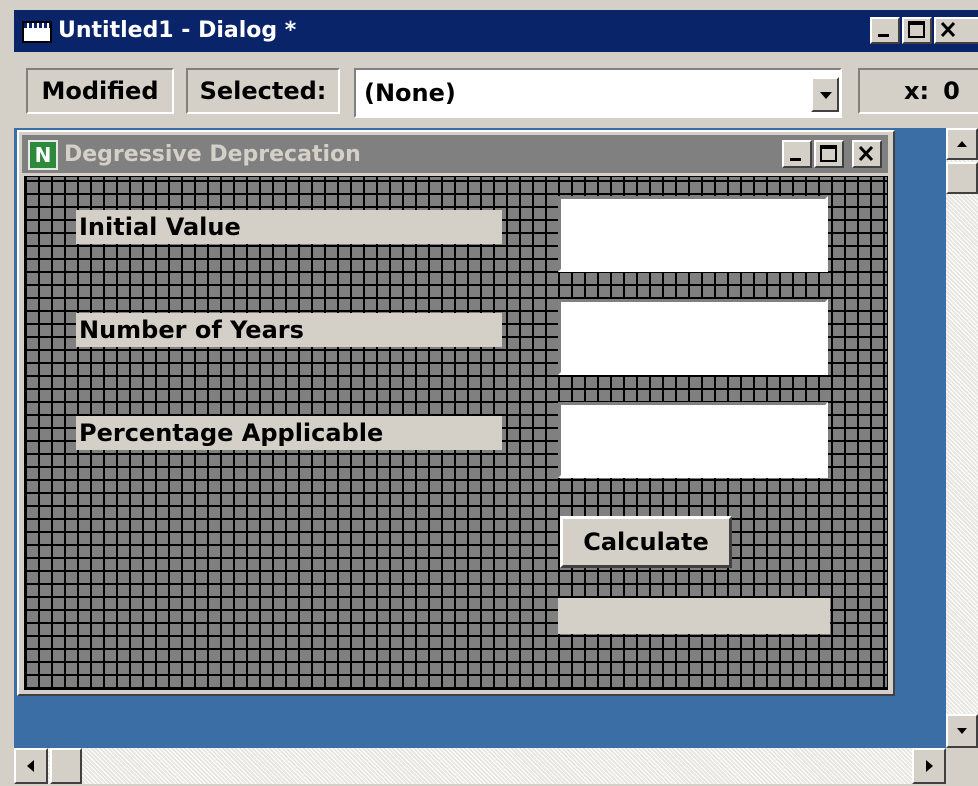 This screenshot has width=978, height=786. What do you see at coordinates (37, 32) in the screenshot?
I see `window-app-icon` at bounding box center [37, 32].